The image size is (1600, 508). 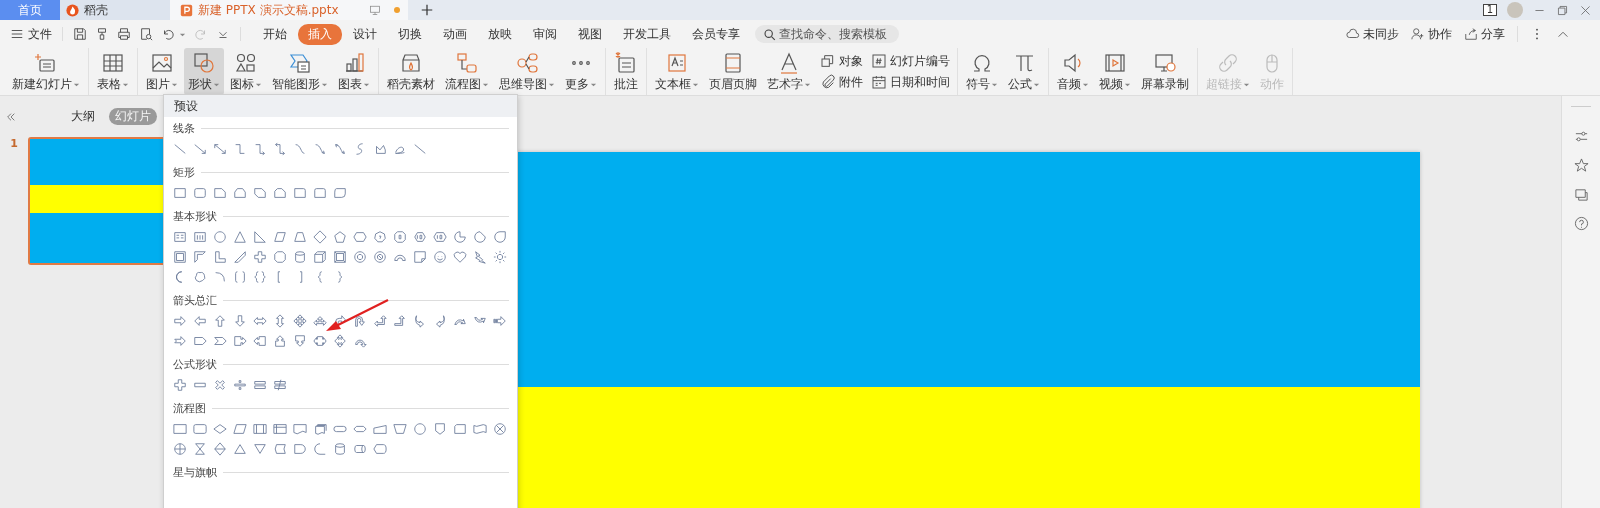 What do you see at coordinates (189, 408) in the screenshot?
I see `section-title: 流程图` at bounding box center [189, 408].